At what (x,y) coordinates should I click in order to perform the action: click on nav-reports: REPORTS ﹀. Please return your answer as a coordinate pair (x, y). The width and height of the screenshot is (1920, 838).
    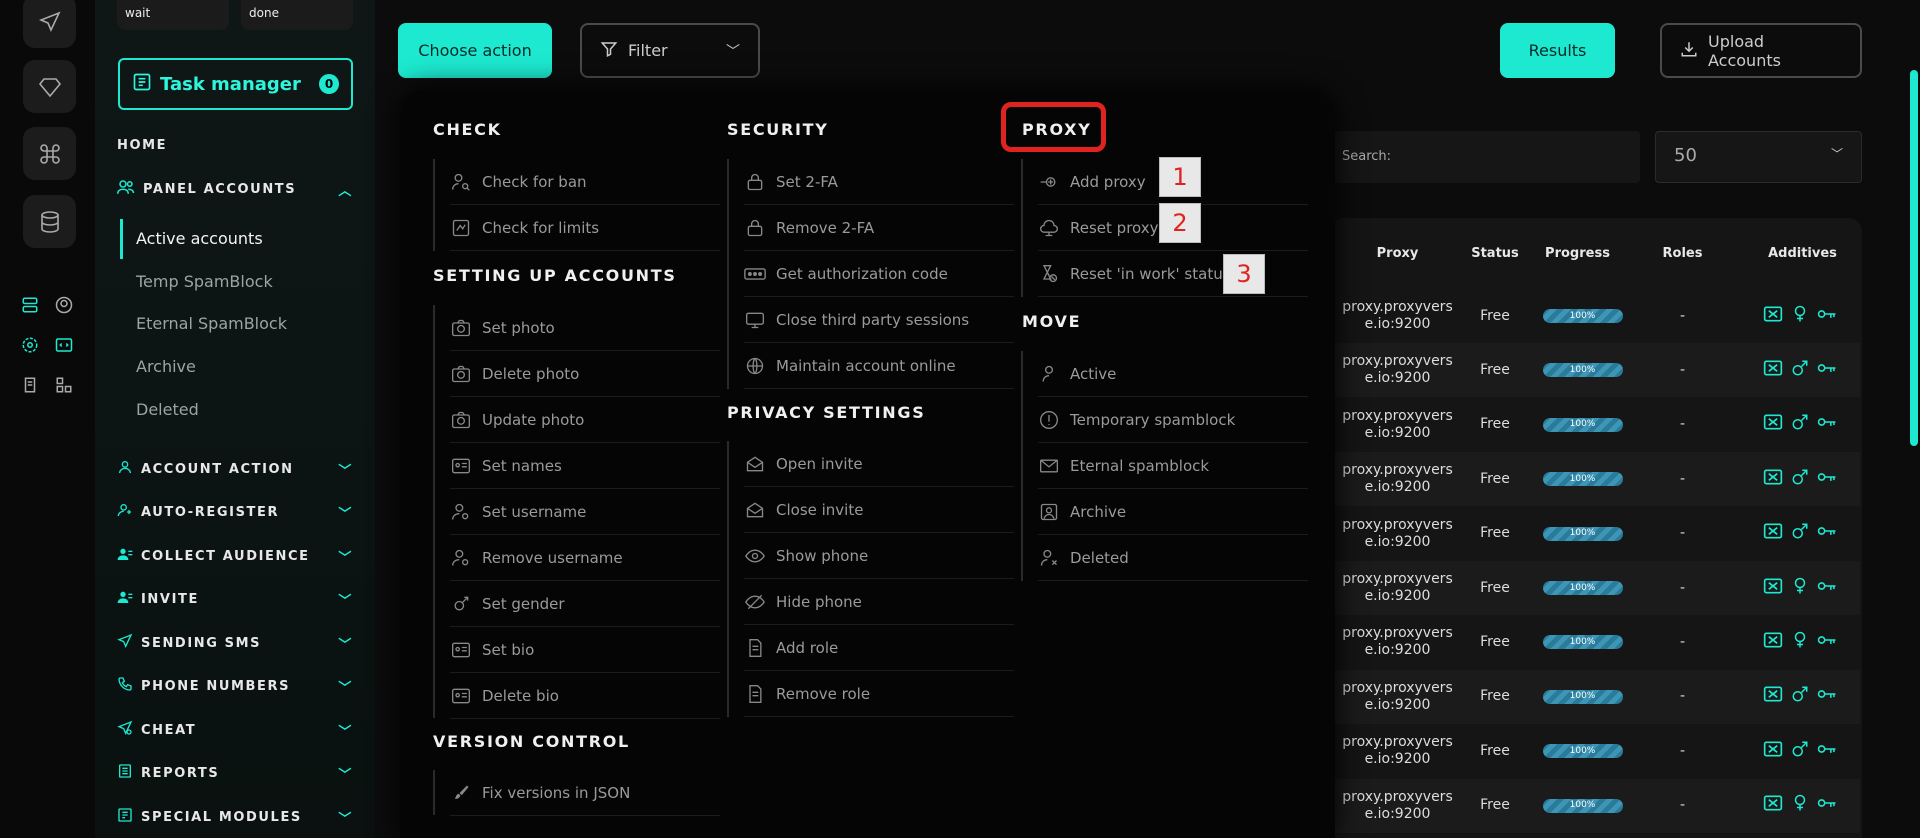
    Looking at the image, I should click on (235, 773).